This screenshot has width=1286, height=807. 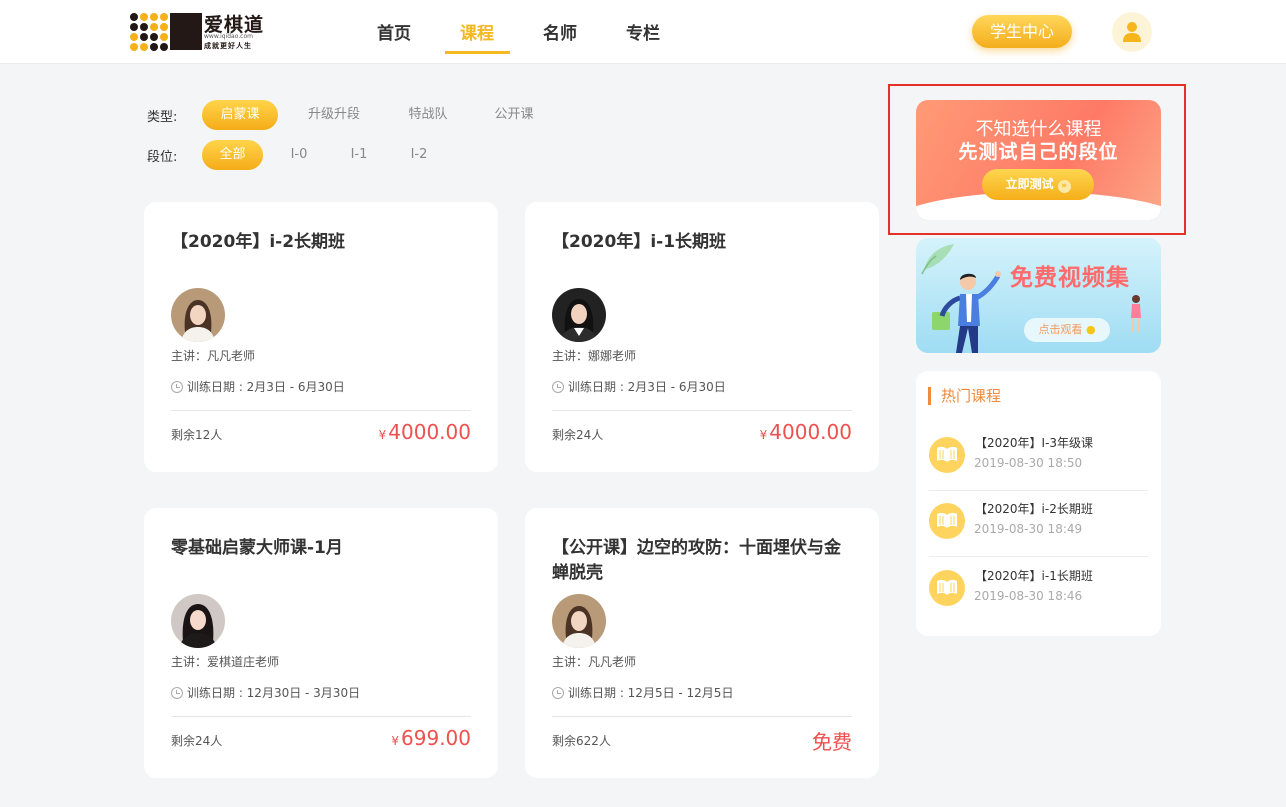 What do you see at coordinates (594, 356) in the screenshot?
I see `course-teacher: 主讲：娜娜老师` at bounding box center [594, 356].